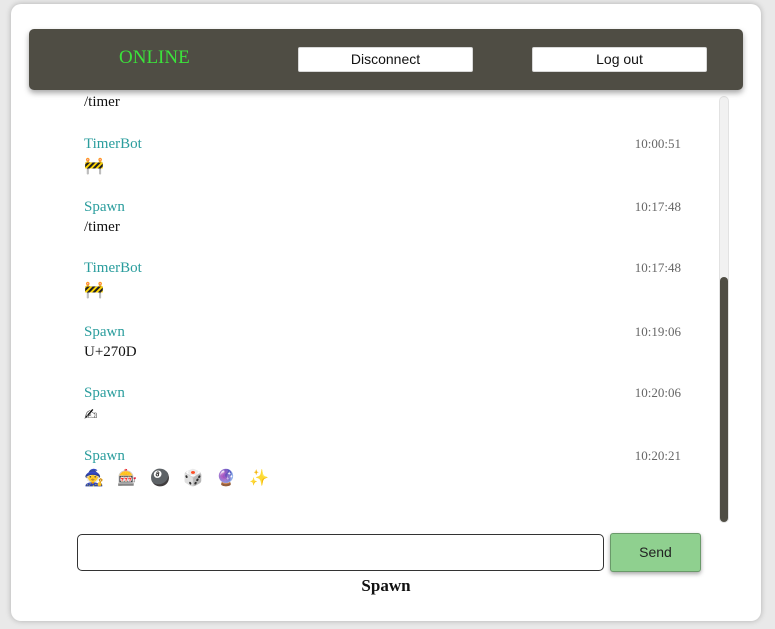  I want to click on disconnect-button: Disconnect, so click(385, 59).